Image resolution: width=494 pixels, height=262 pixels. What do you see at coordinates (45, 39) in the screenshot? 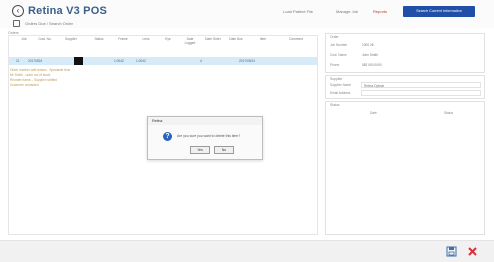
I see `col-header-cust-no: Cust. No.` at bounding box center [45, 39].